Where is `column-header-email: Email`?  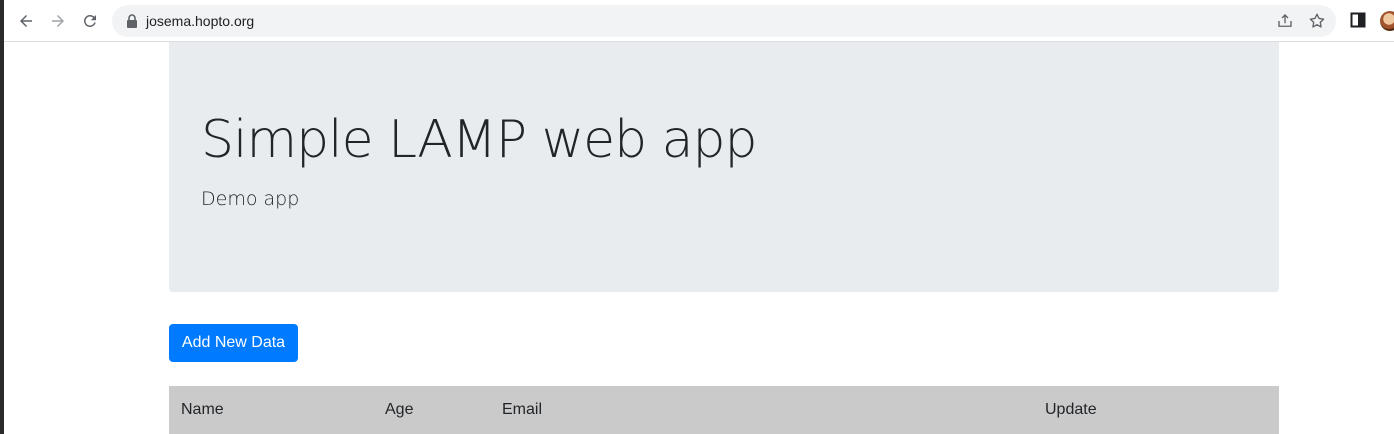
column-header-email: Email is located at coordinates (522, 409).